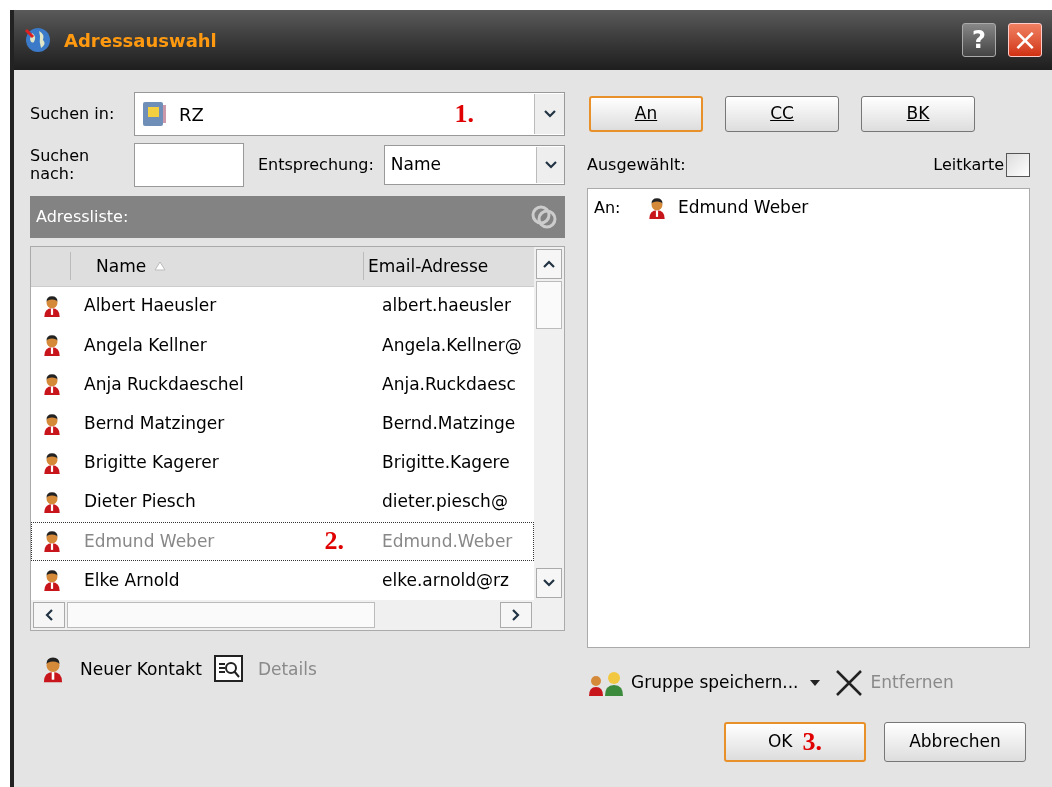  I want to click on help-button: ?, so click(979, 40).